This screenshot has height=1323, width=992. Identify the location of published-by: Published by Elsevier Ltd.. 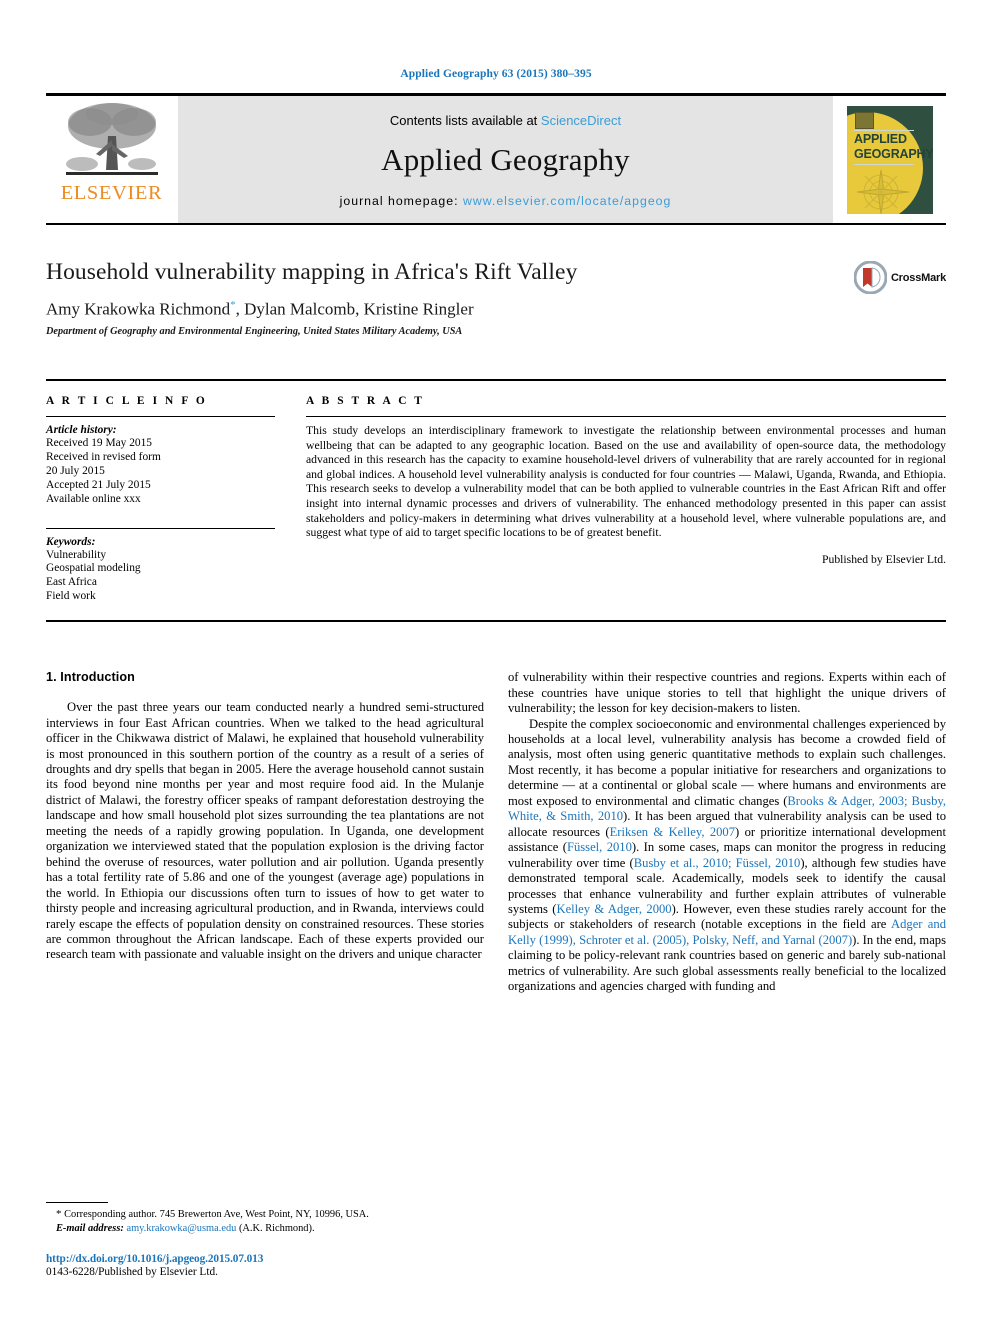
(883, 559).